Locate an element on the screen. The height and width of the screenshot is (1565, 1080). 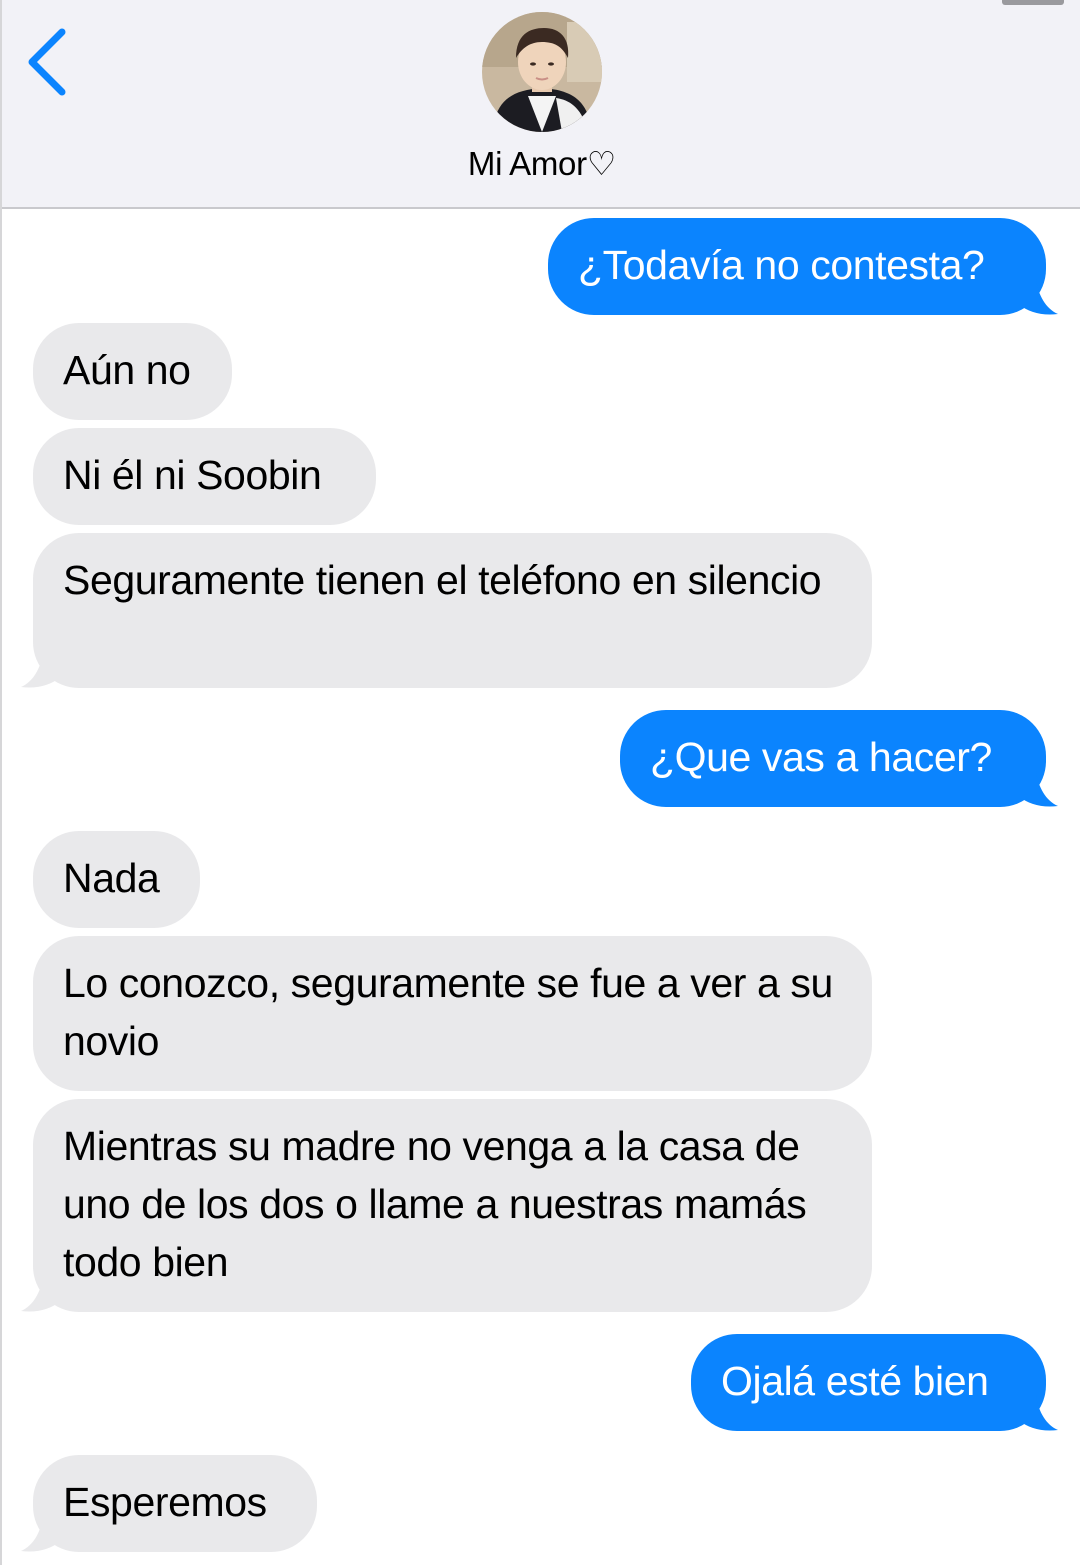
message-bubble-incoming: Esperemos is located at coordinates (175, 1503).